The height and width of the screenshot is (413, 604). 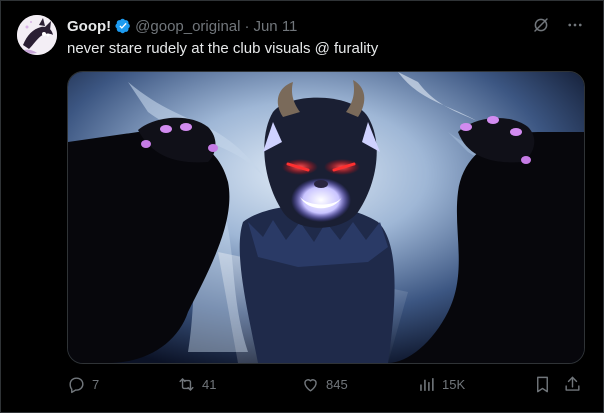 What do you see at coordinates (76, 384) in the screenshot?
I see `reply-icon` at bounding box center [76, 384].